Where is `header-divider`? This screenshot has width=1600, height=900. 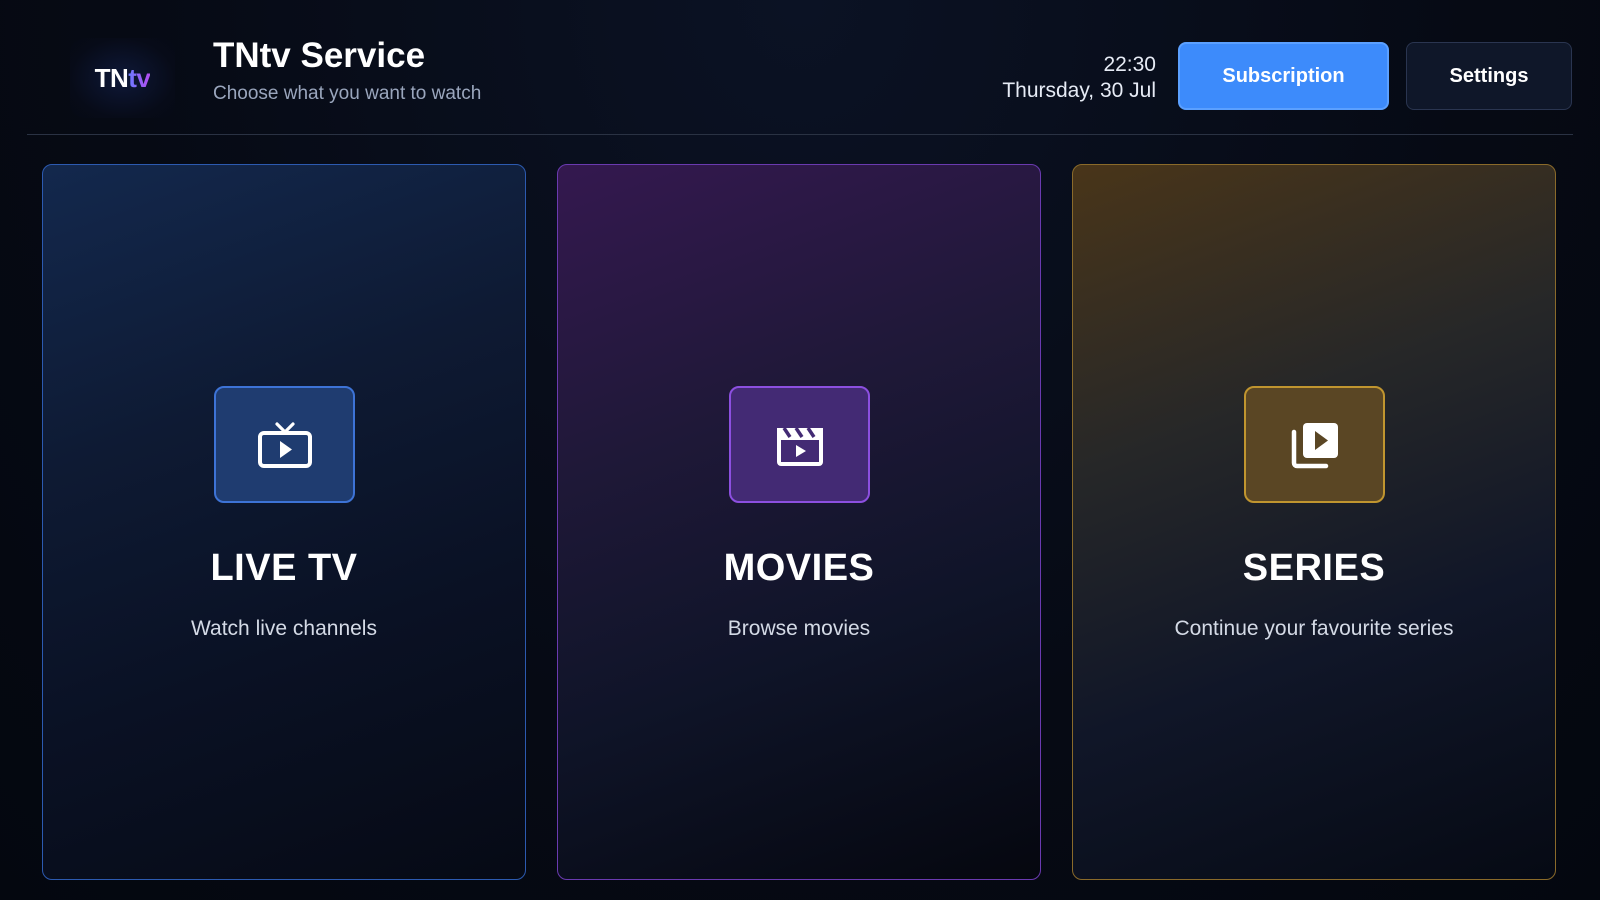
header-divider is located at coordinates (800, 134).